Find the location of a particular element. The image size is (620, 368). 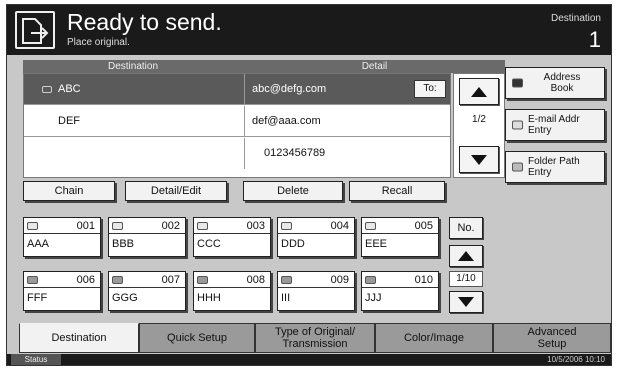

scroll-down-button is located at coordinates (479, 159).